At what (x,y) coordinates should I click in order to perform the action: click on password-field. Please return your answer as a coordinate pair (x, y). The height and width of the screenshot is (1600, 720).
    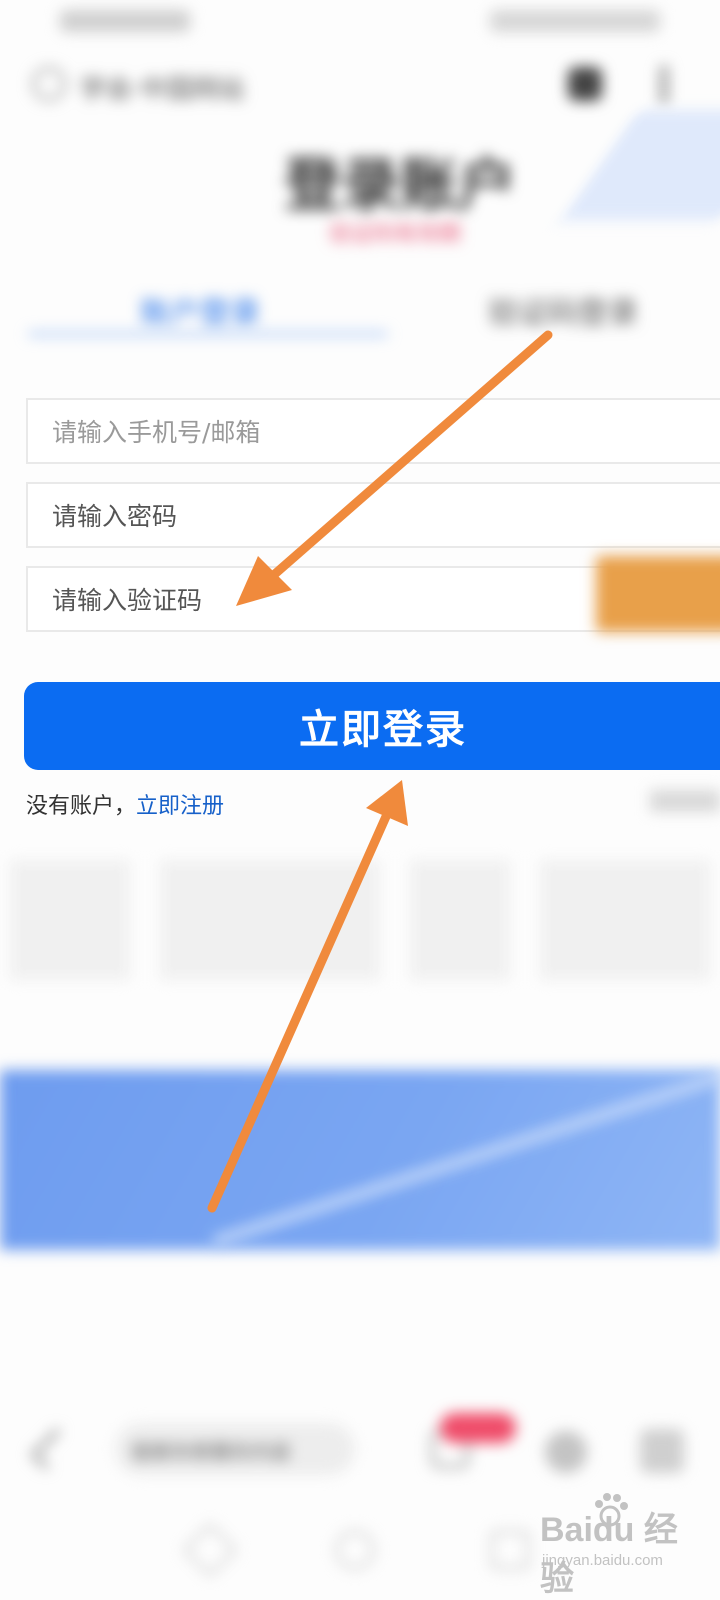
    Looking at the image, I should click on (373, 515).